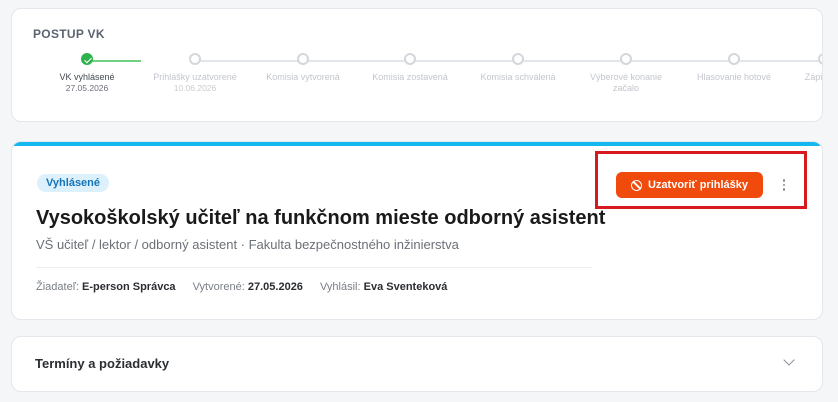 The height and width of the screenshot is (402, 838). What do you see at coordinates (518, 68) in the screenshot?
I see `progress-step-5: Komisia schválená` at bounding box center [518, 68].